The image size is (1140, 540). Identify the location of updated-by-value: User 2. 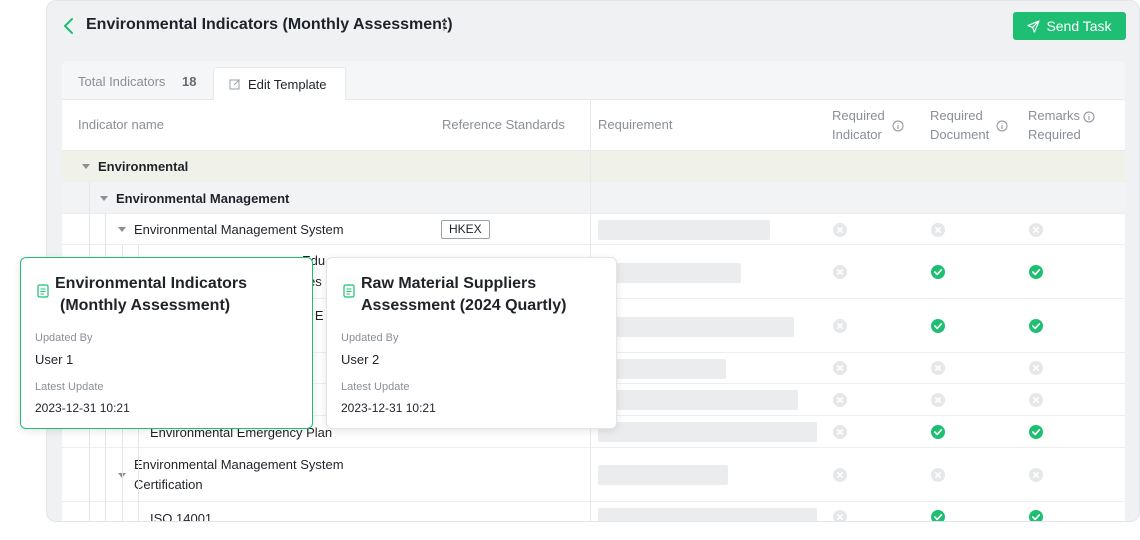
(360, 359).